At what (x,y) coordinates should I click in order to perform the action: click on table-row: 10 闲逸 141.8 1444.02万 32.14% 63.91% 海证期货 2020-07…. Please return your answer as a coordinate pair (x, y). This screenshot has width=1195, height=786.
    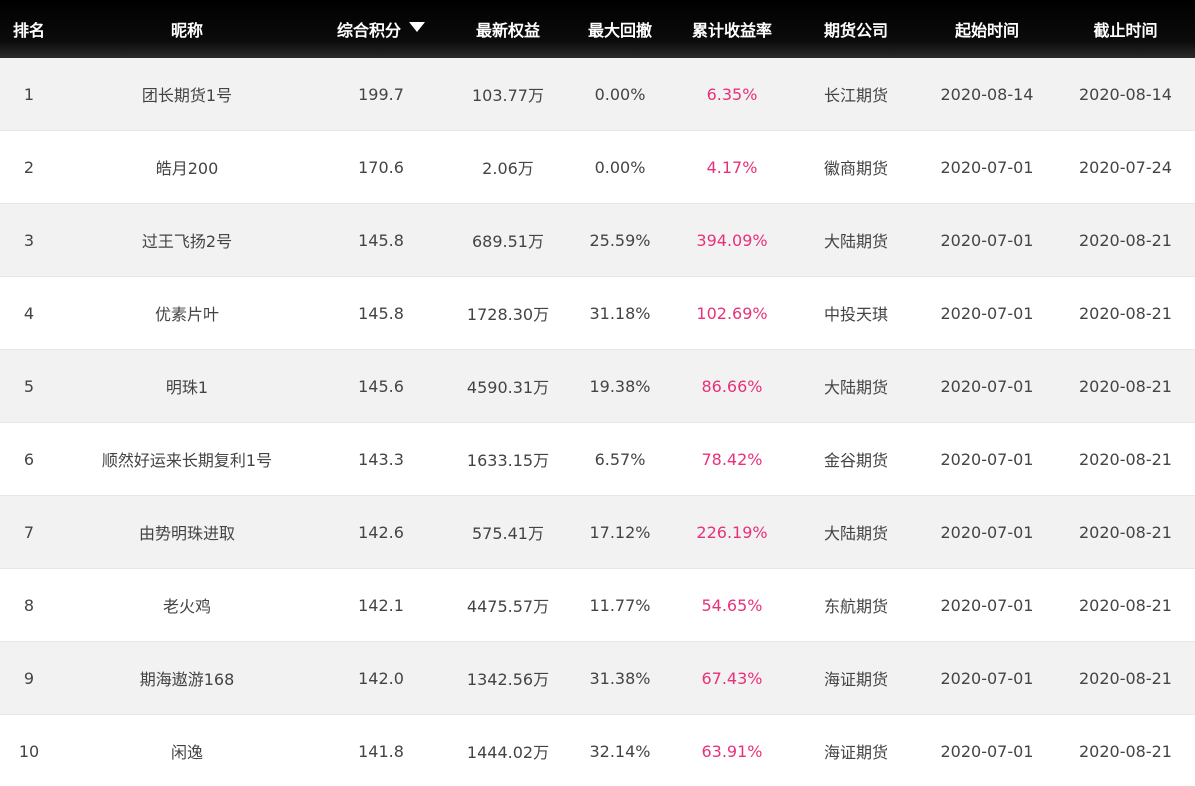
    Looking at the image, I should click on (597, 750).